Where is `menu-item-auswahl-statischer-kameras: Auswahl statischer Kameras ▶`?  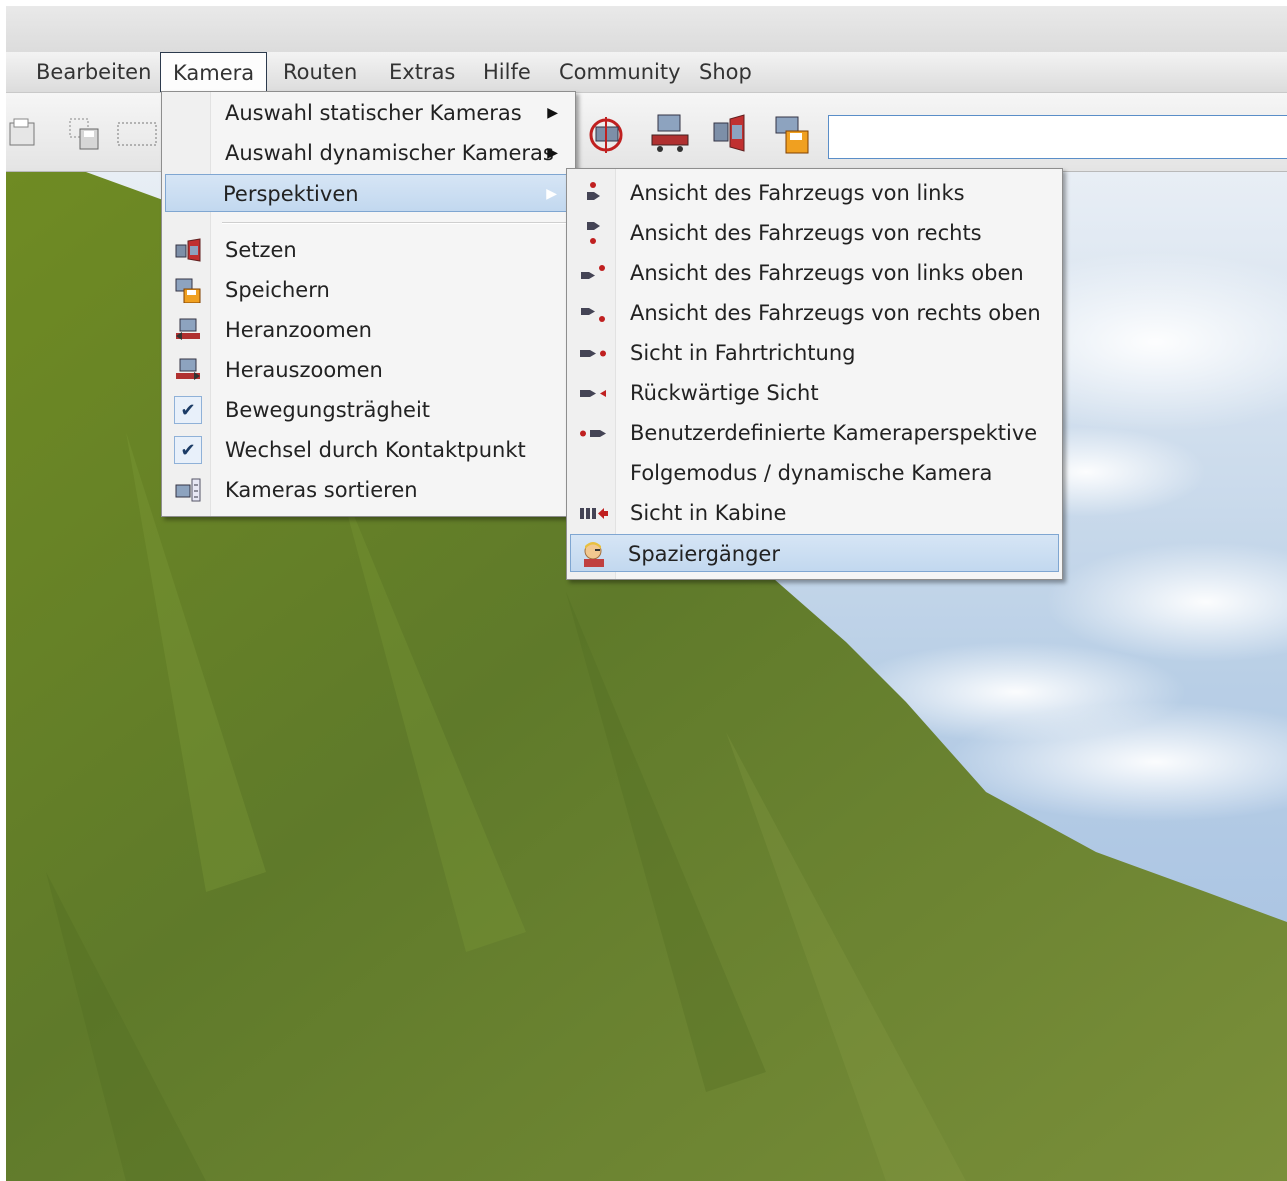
menu-item-auswahl-statischer-kameras: Auswahl statischer Kameras ▶ is located at coordinates (368, 113).